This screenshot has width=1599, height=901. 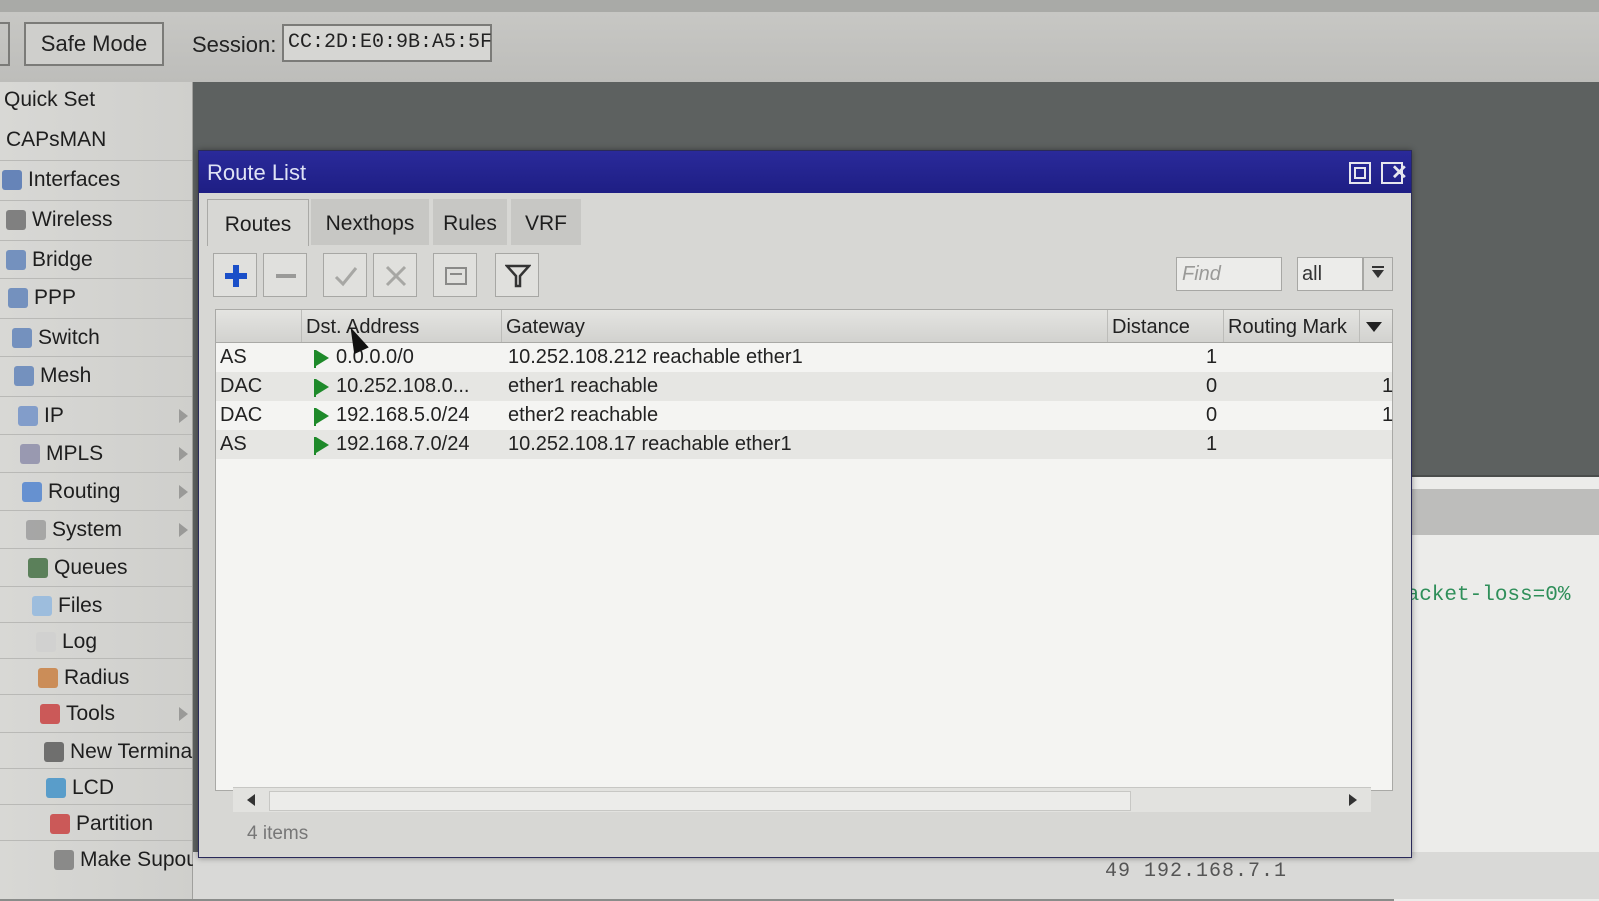 I want to click on chevron-down-icon, so click(x=1374, y=327).